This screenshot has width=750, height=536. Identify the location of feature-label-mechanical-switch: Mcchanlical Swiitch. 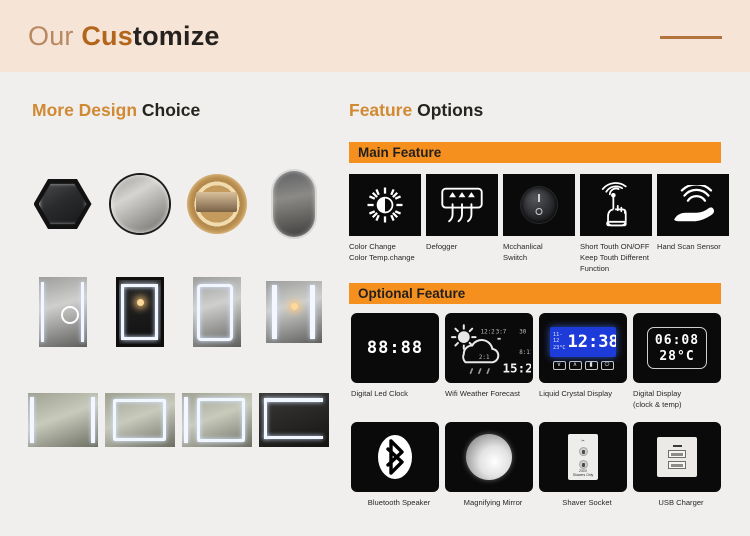
(523, 252).